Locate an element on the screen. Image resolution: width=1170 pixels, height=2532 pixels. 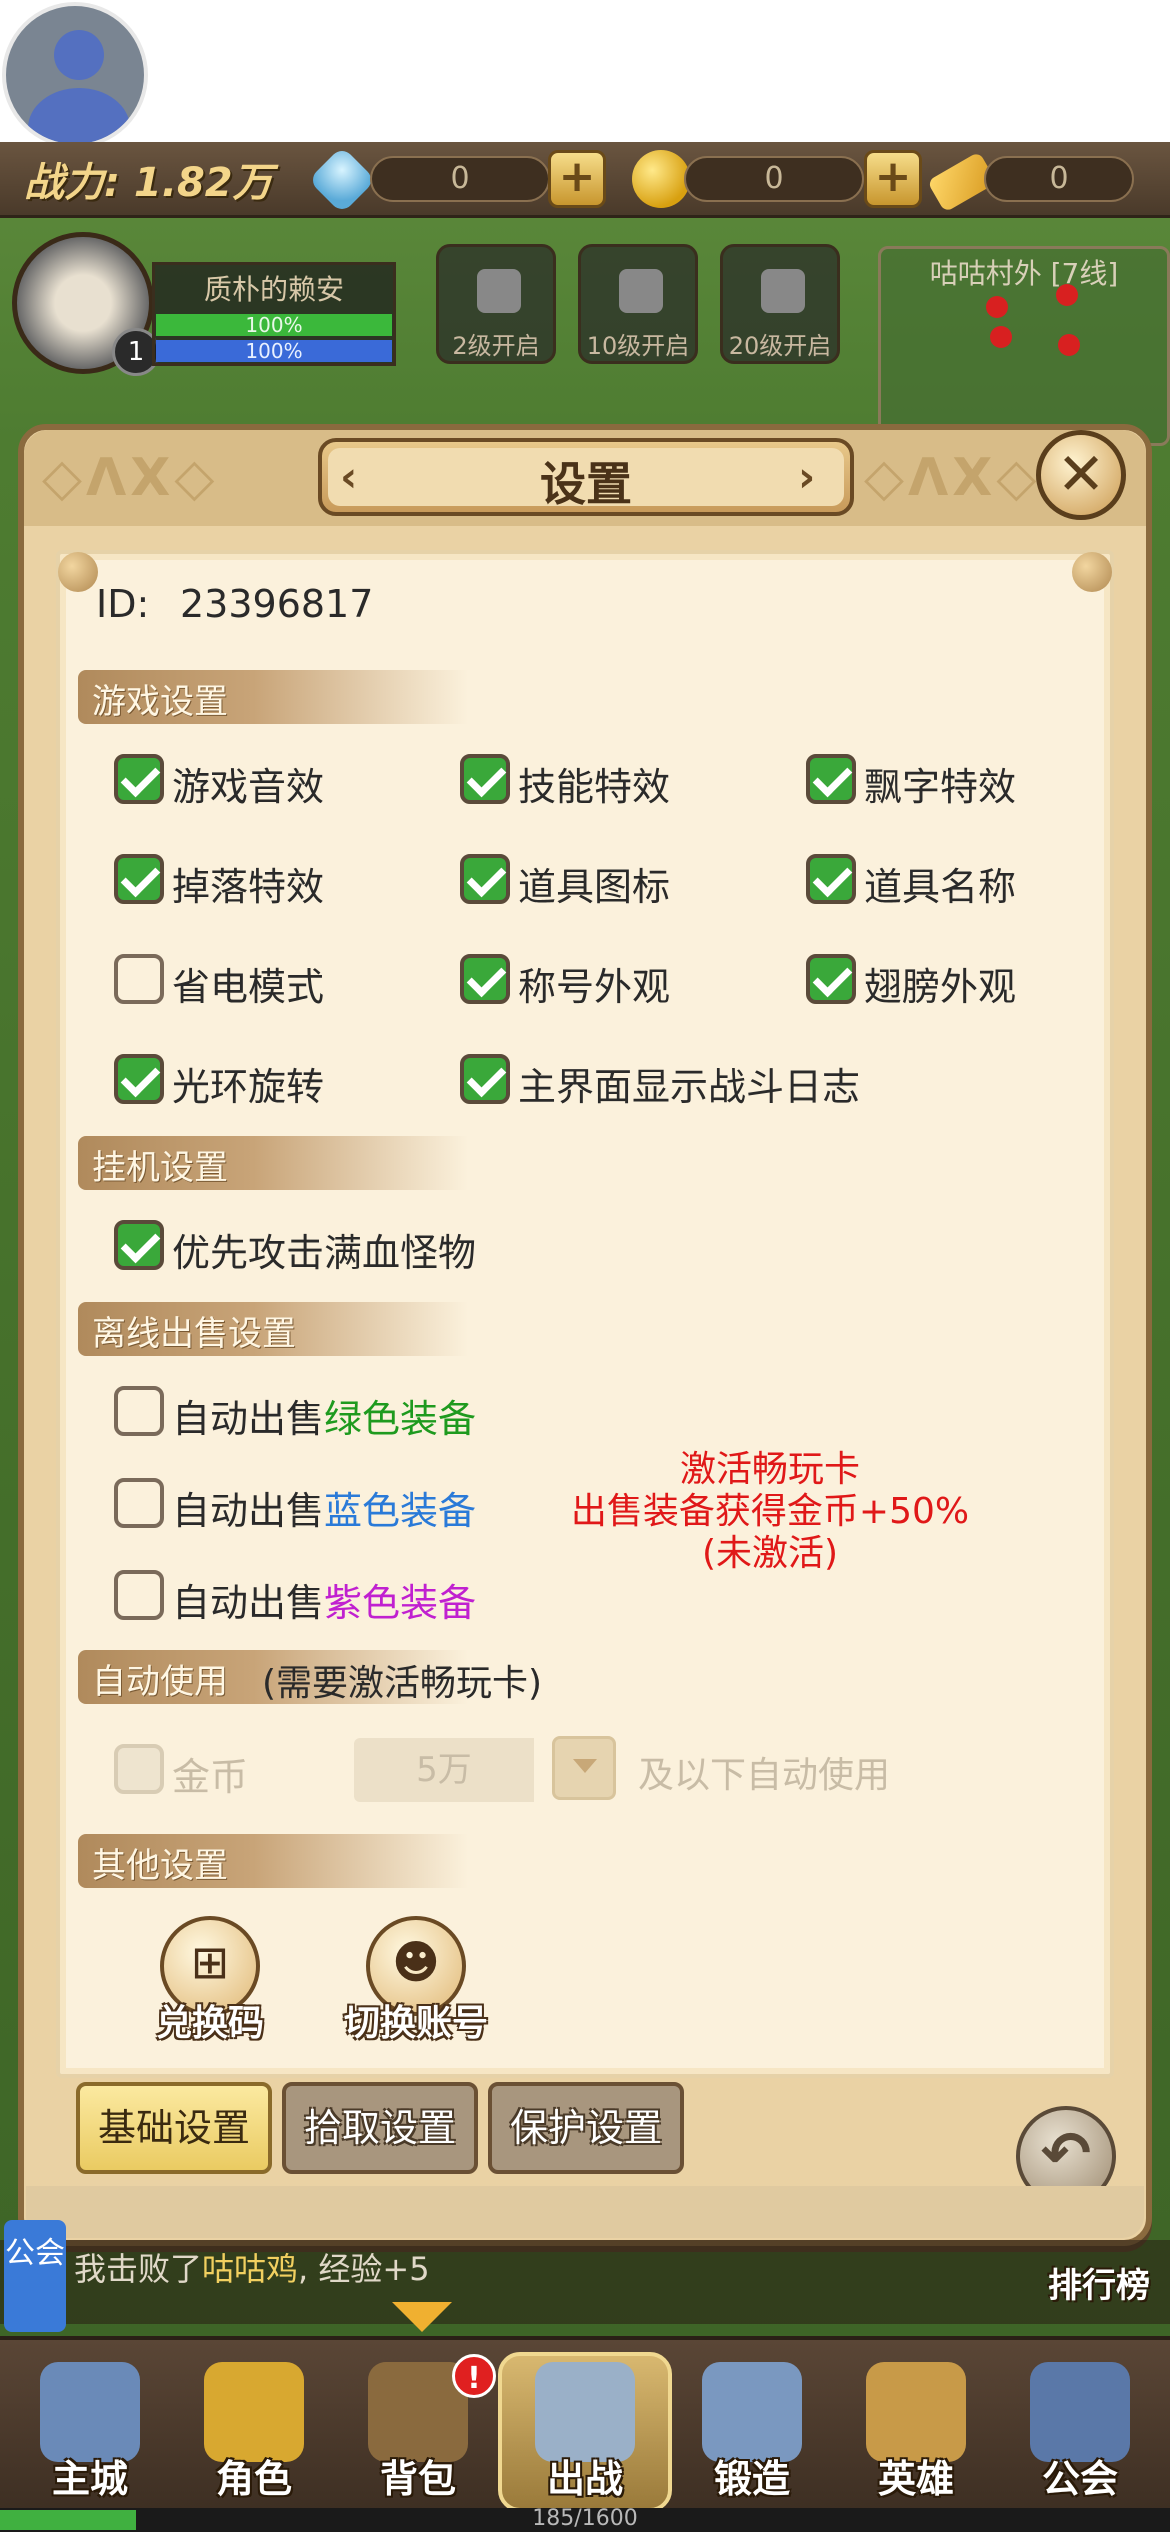
hero-name: 质朴的赖安 is located at coordinates (273, 289).